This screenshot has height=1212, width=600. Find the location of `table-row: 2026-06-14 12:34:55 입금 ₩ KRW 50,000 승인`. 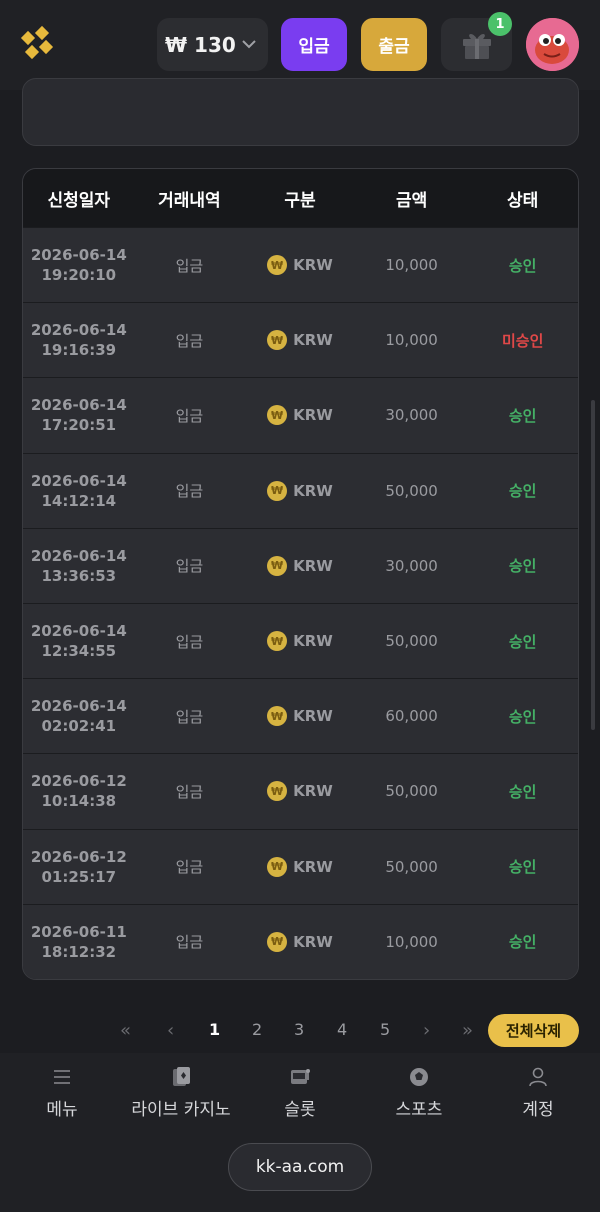

table-row: 2026-06-14 12:34:55 입금 ₩ KRW 50,000 승인 is located at coordinates (300, 640).